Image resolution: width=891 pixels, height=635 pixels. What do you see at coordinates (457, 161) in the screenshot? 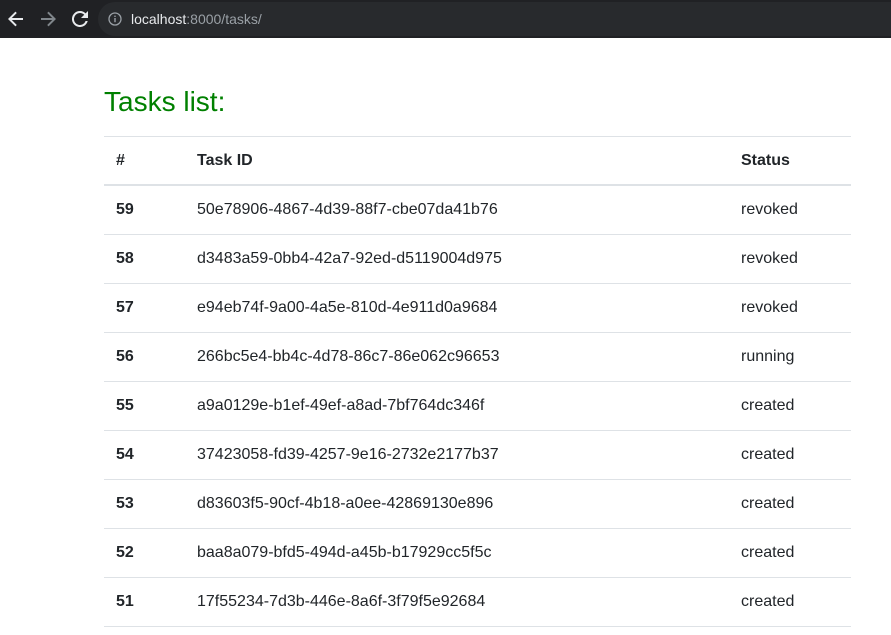
I see `column-header-task-id: Task ID` at bounding box center [457, 161].